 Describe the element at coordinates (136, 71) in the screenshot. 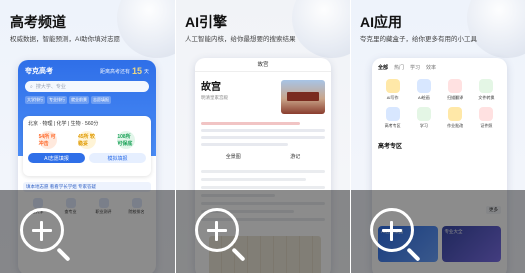

I see `countdown-days: 15` at that location.